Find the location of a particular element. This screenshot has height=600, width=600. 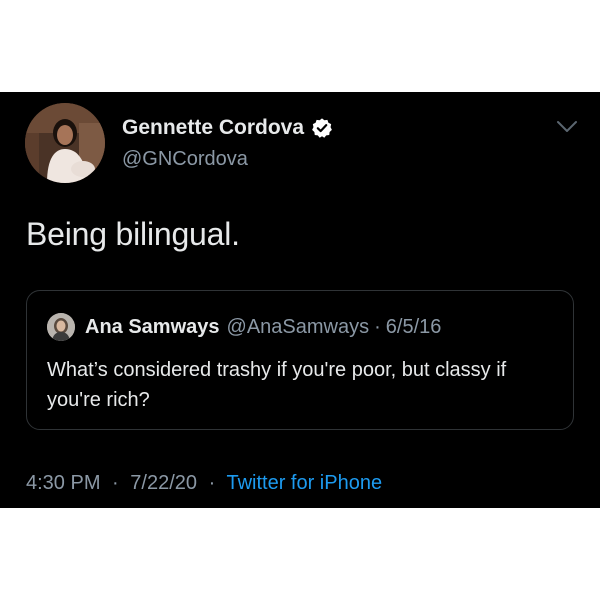

author-avatar-image is located at coordinates (65, 143).